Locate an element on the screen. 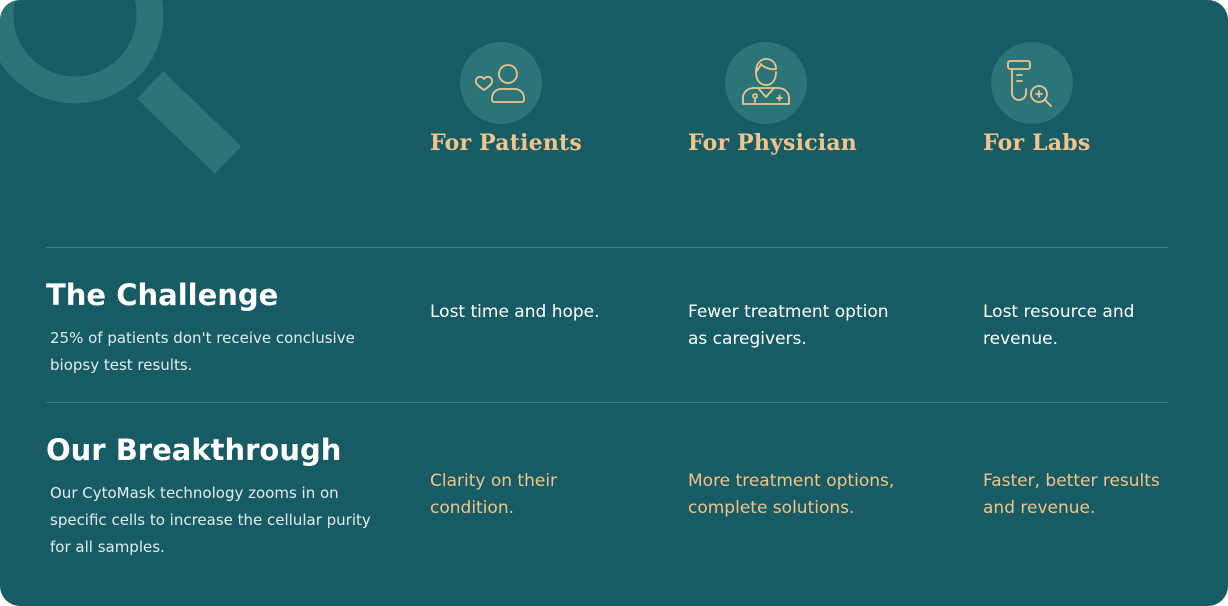 The image size is (1228, 606). patient-heart-icon is located at coordinates (501, 83).